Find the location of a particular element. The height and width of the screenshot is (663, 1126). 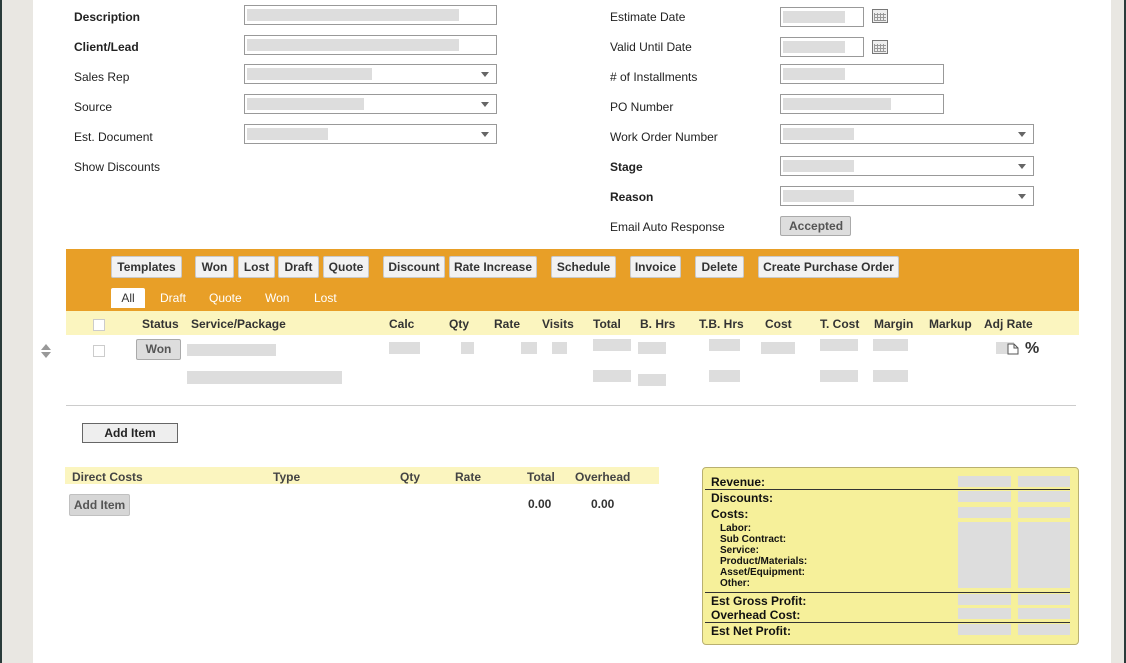

description-input is located at coordinates (370, 15).